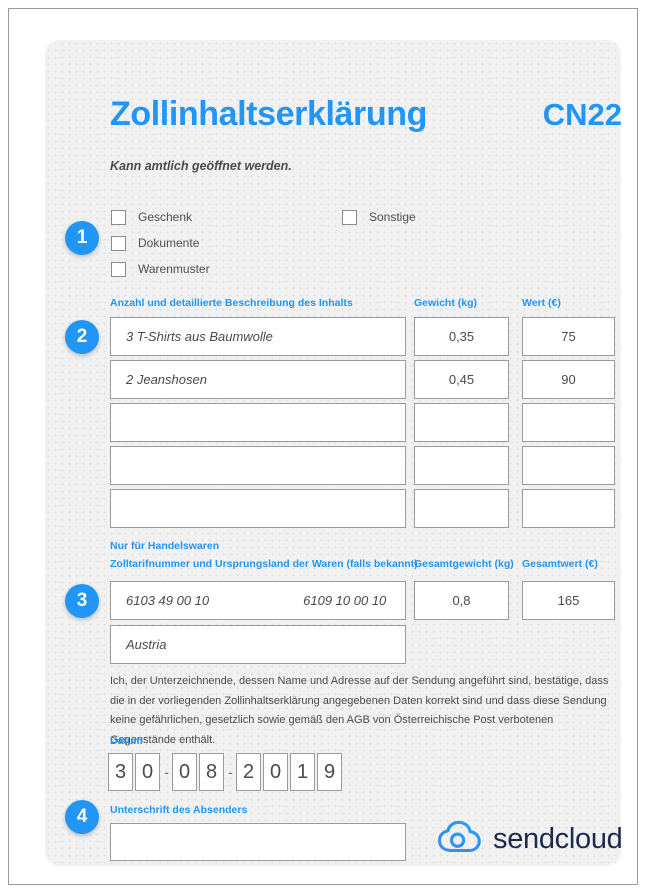  What do you see at coordinates (446, 303) in the screenshot?
I see `column-header-weight: Gewicht (kg)` at bounding box center [446, 303].